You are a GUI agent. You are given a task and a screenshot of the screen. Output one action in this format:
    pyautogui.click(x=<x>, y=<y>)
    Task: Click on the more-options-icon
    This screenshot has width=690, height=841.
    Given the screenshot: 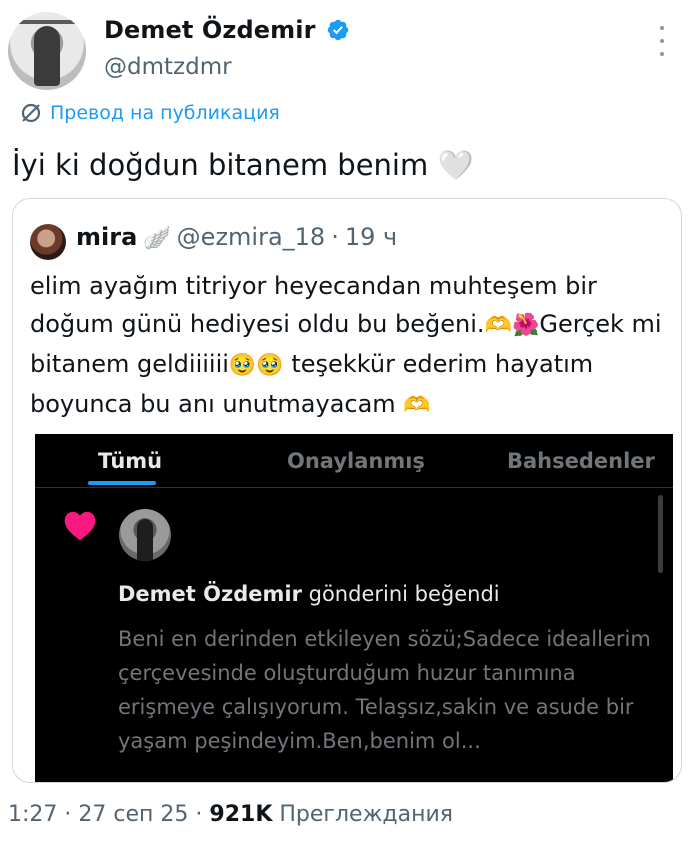 What is the action you would take?
    pyautogui.click(x=662, y=41)
    